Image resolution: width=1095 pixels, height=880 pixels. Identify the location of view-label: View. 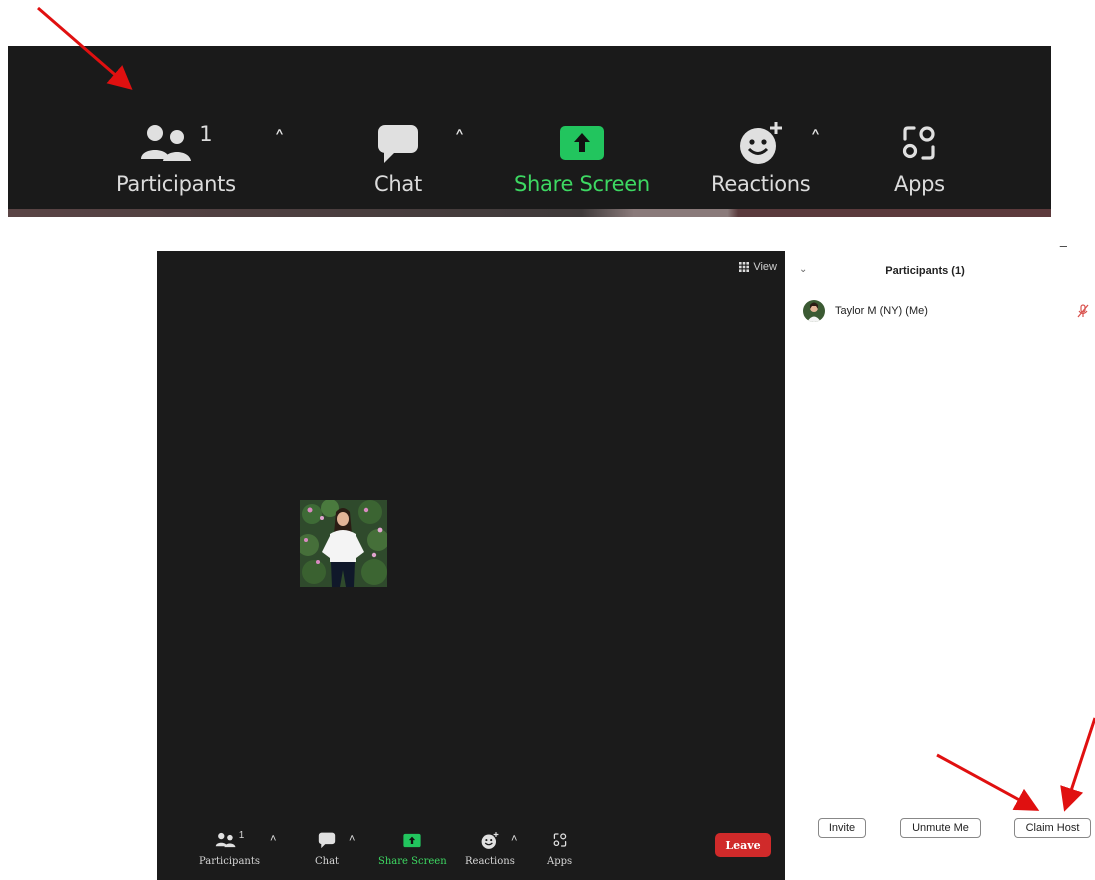
(765, 267).